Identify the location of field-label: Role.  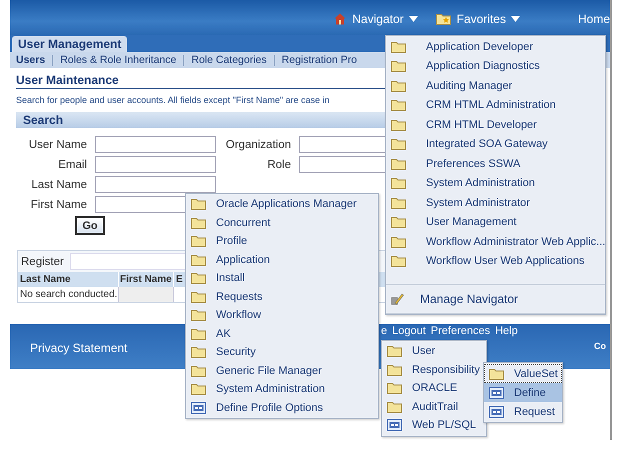
(278, 164).